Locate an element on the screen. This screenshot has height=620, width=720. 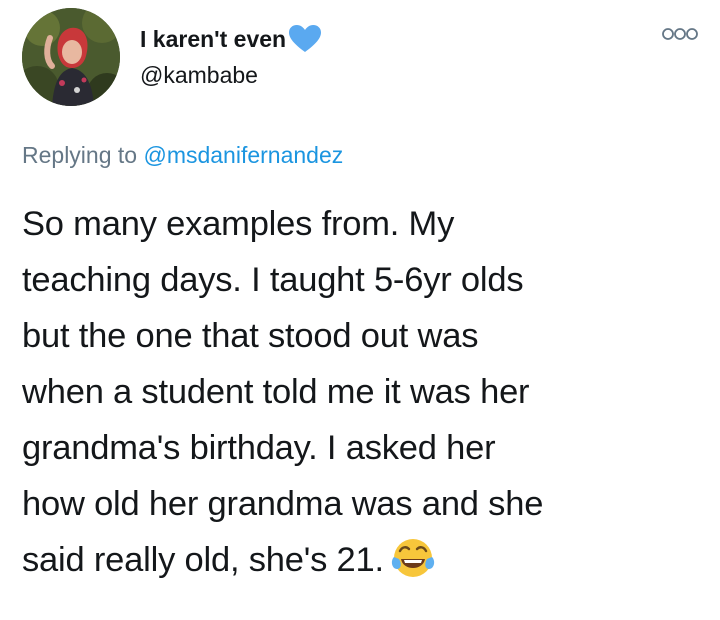
avatar is located at coordinates (71, 57).